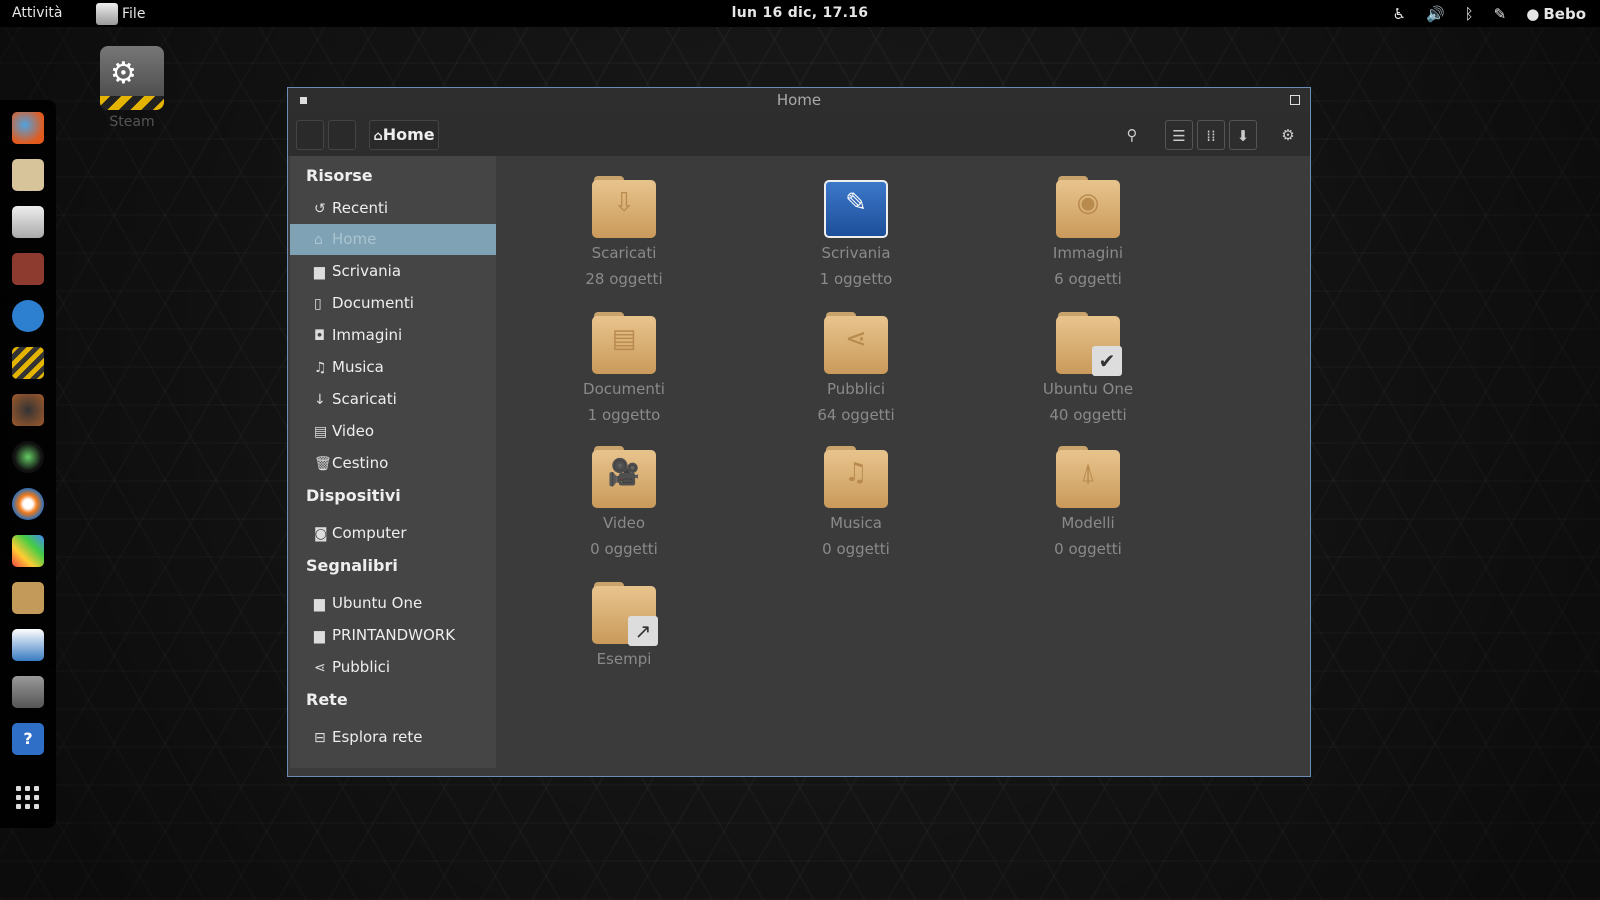  I want to click on dash: ?, so click(28, 464).